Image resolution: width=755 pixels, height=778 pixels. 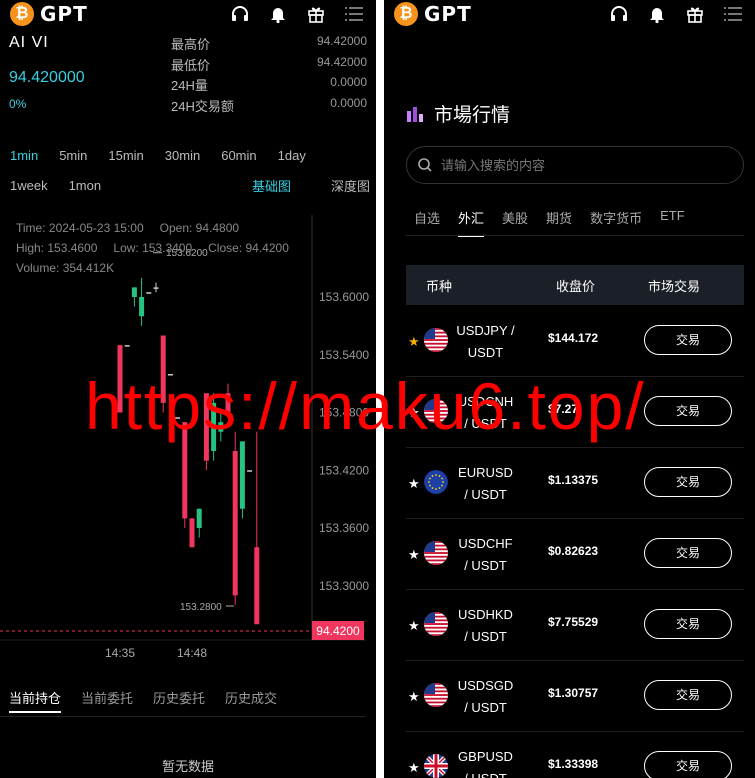 I want to click on y-tick-label: 153.4200, so click(x=344, y=470).